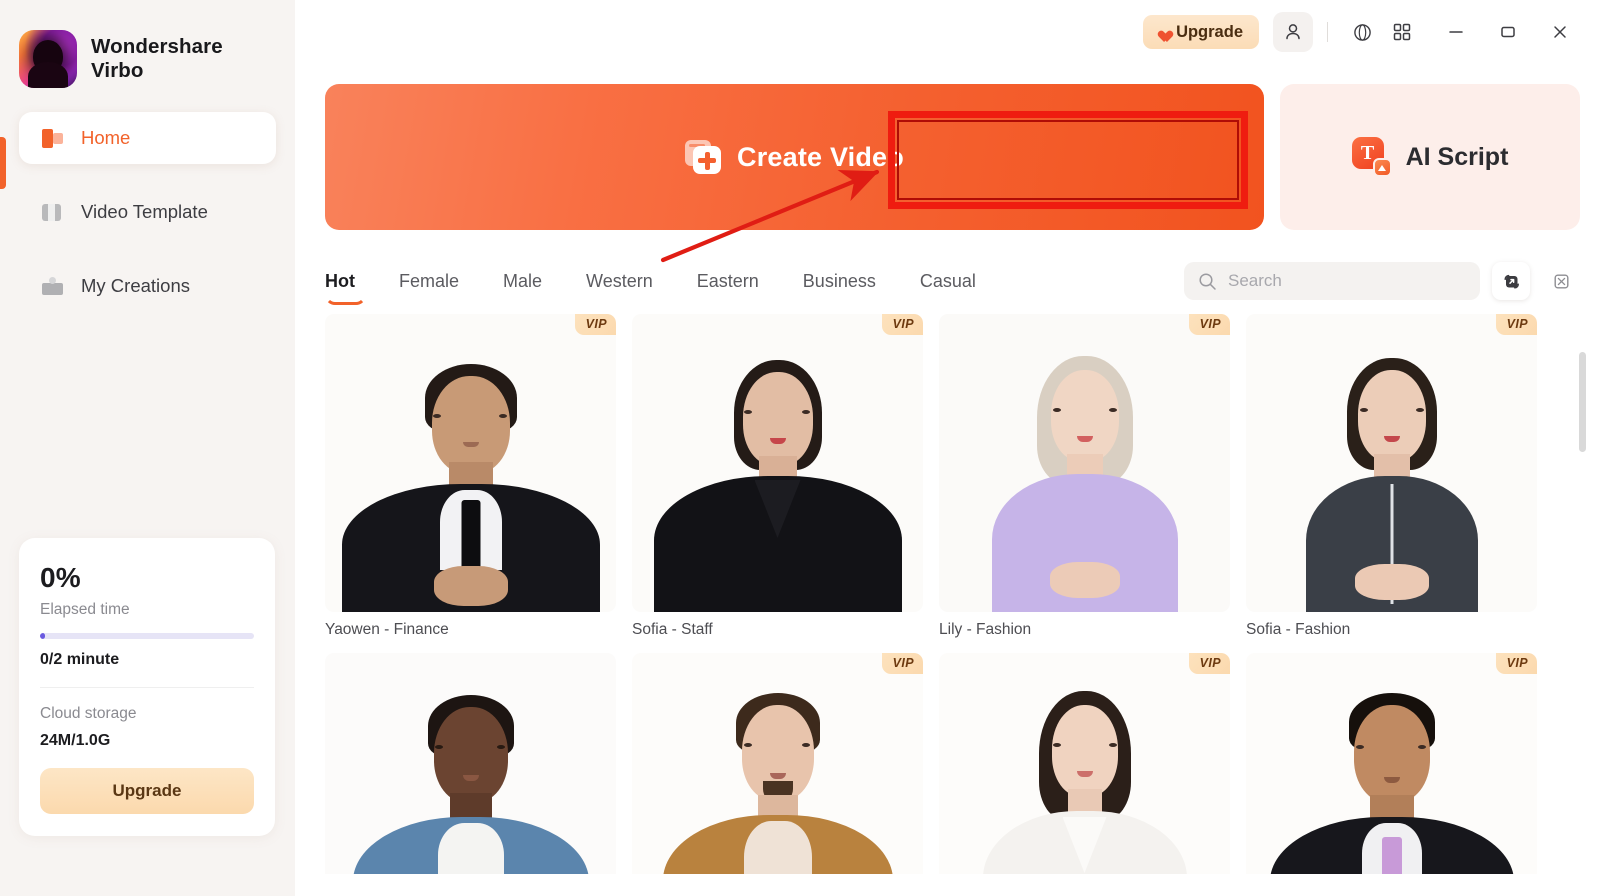 The image size is (1598, 896). I want to click on brand-name-line1: Wondershare, so click(157, 46).